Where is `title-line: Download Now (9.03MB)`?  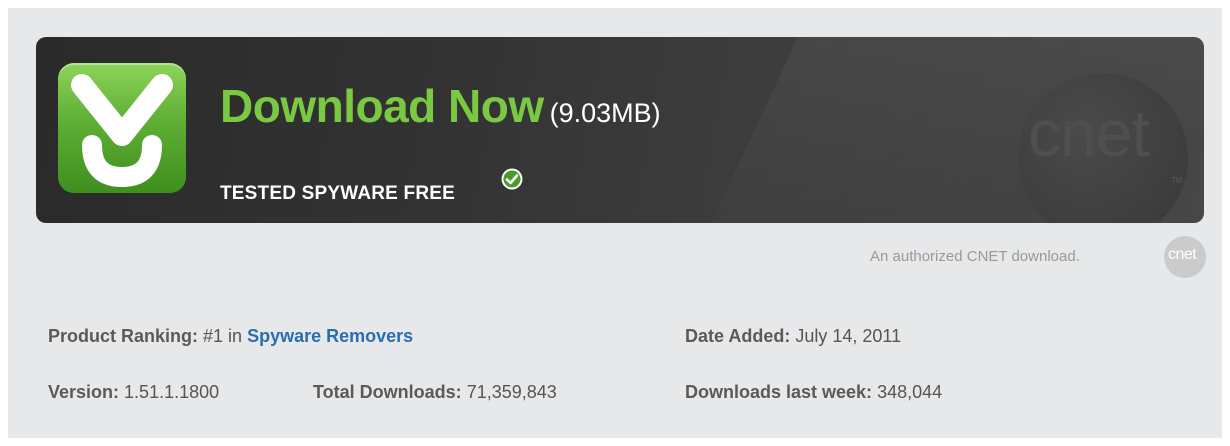 title-line: Download Now (9.03MB) is located at coordinates (440, 106).